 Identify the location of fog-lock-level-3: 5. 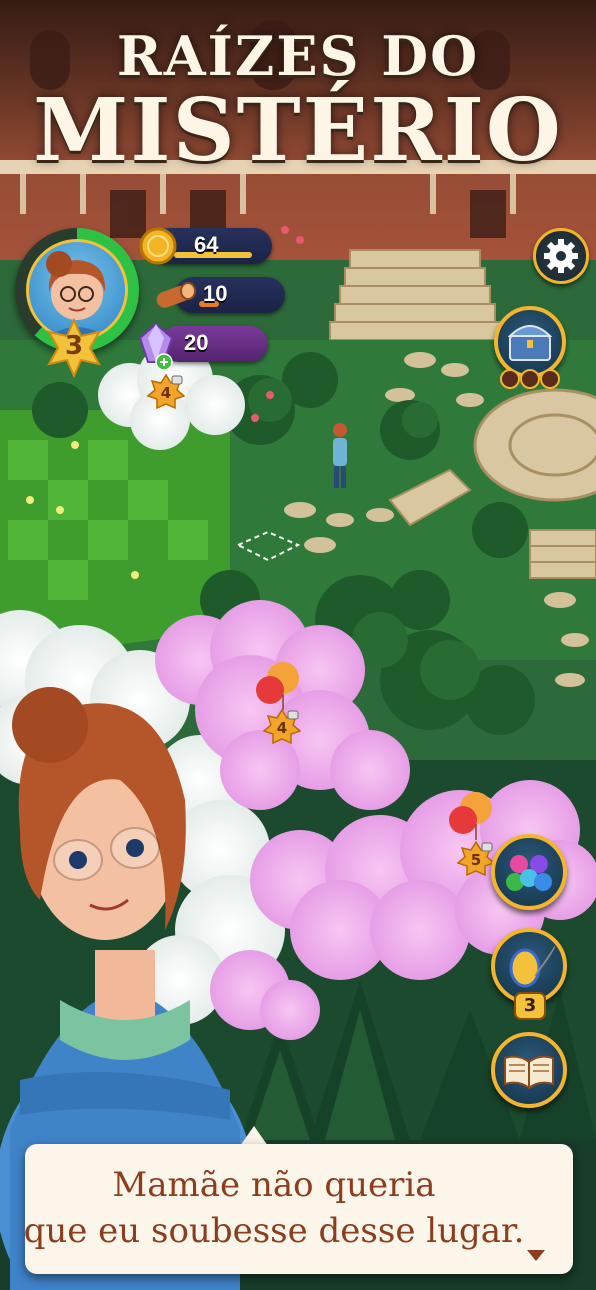
(476, 860).